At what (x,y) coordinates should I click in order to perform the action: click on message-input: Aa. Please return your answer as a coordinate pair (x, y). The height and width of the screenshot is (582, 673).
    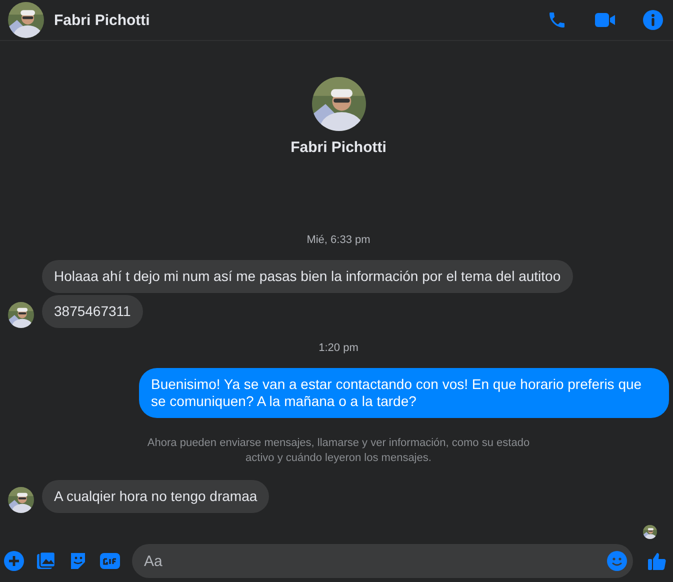
    Looking at the image, I should click on (382, 561).